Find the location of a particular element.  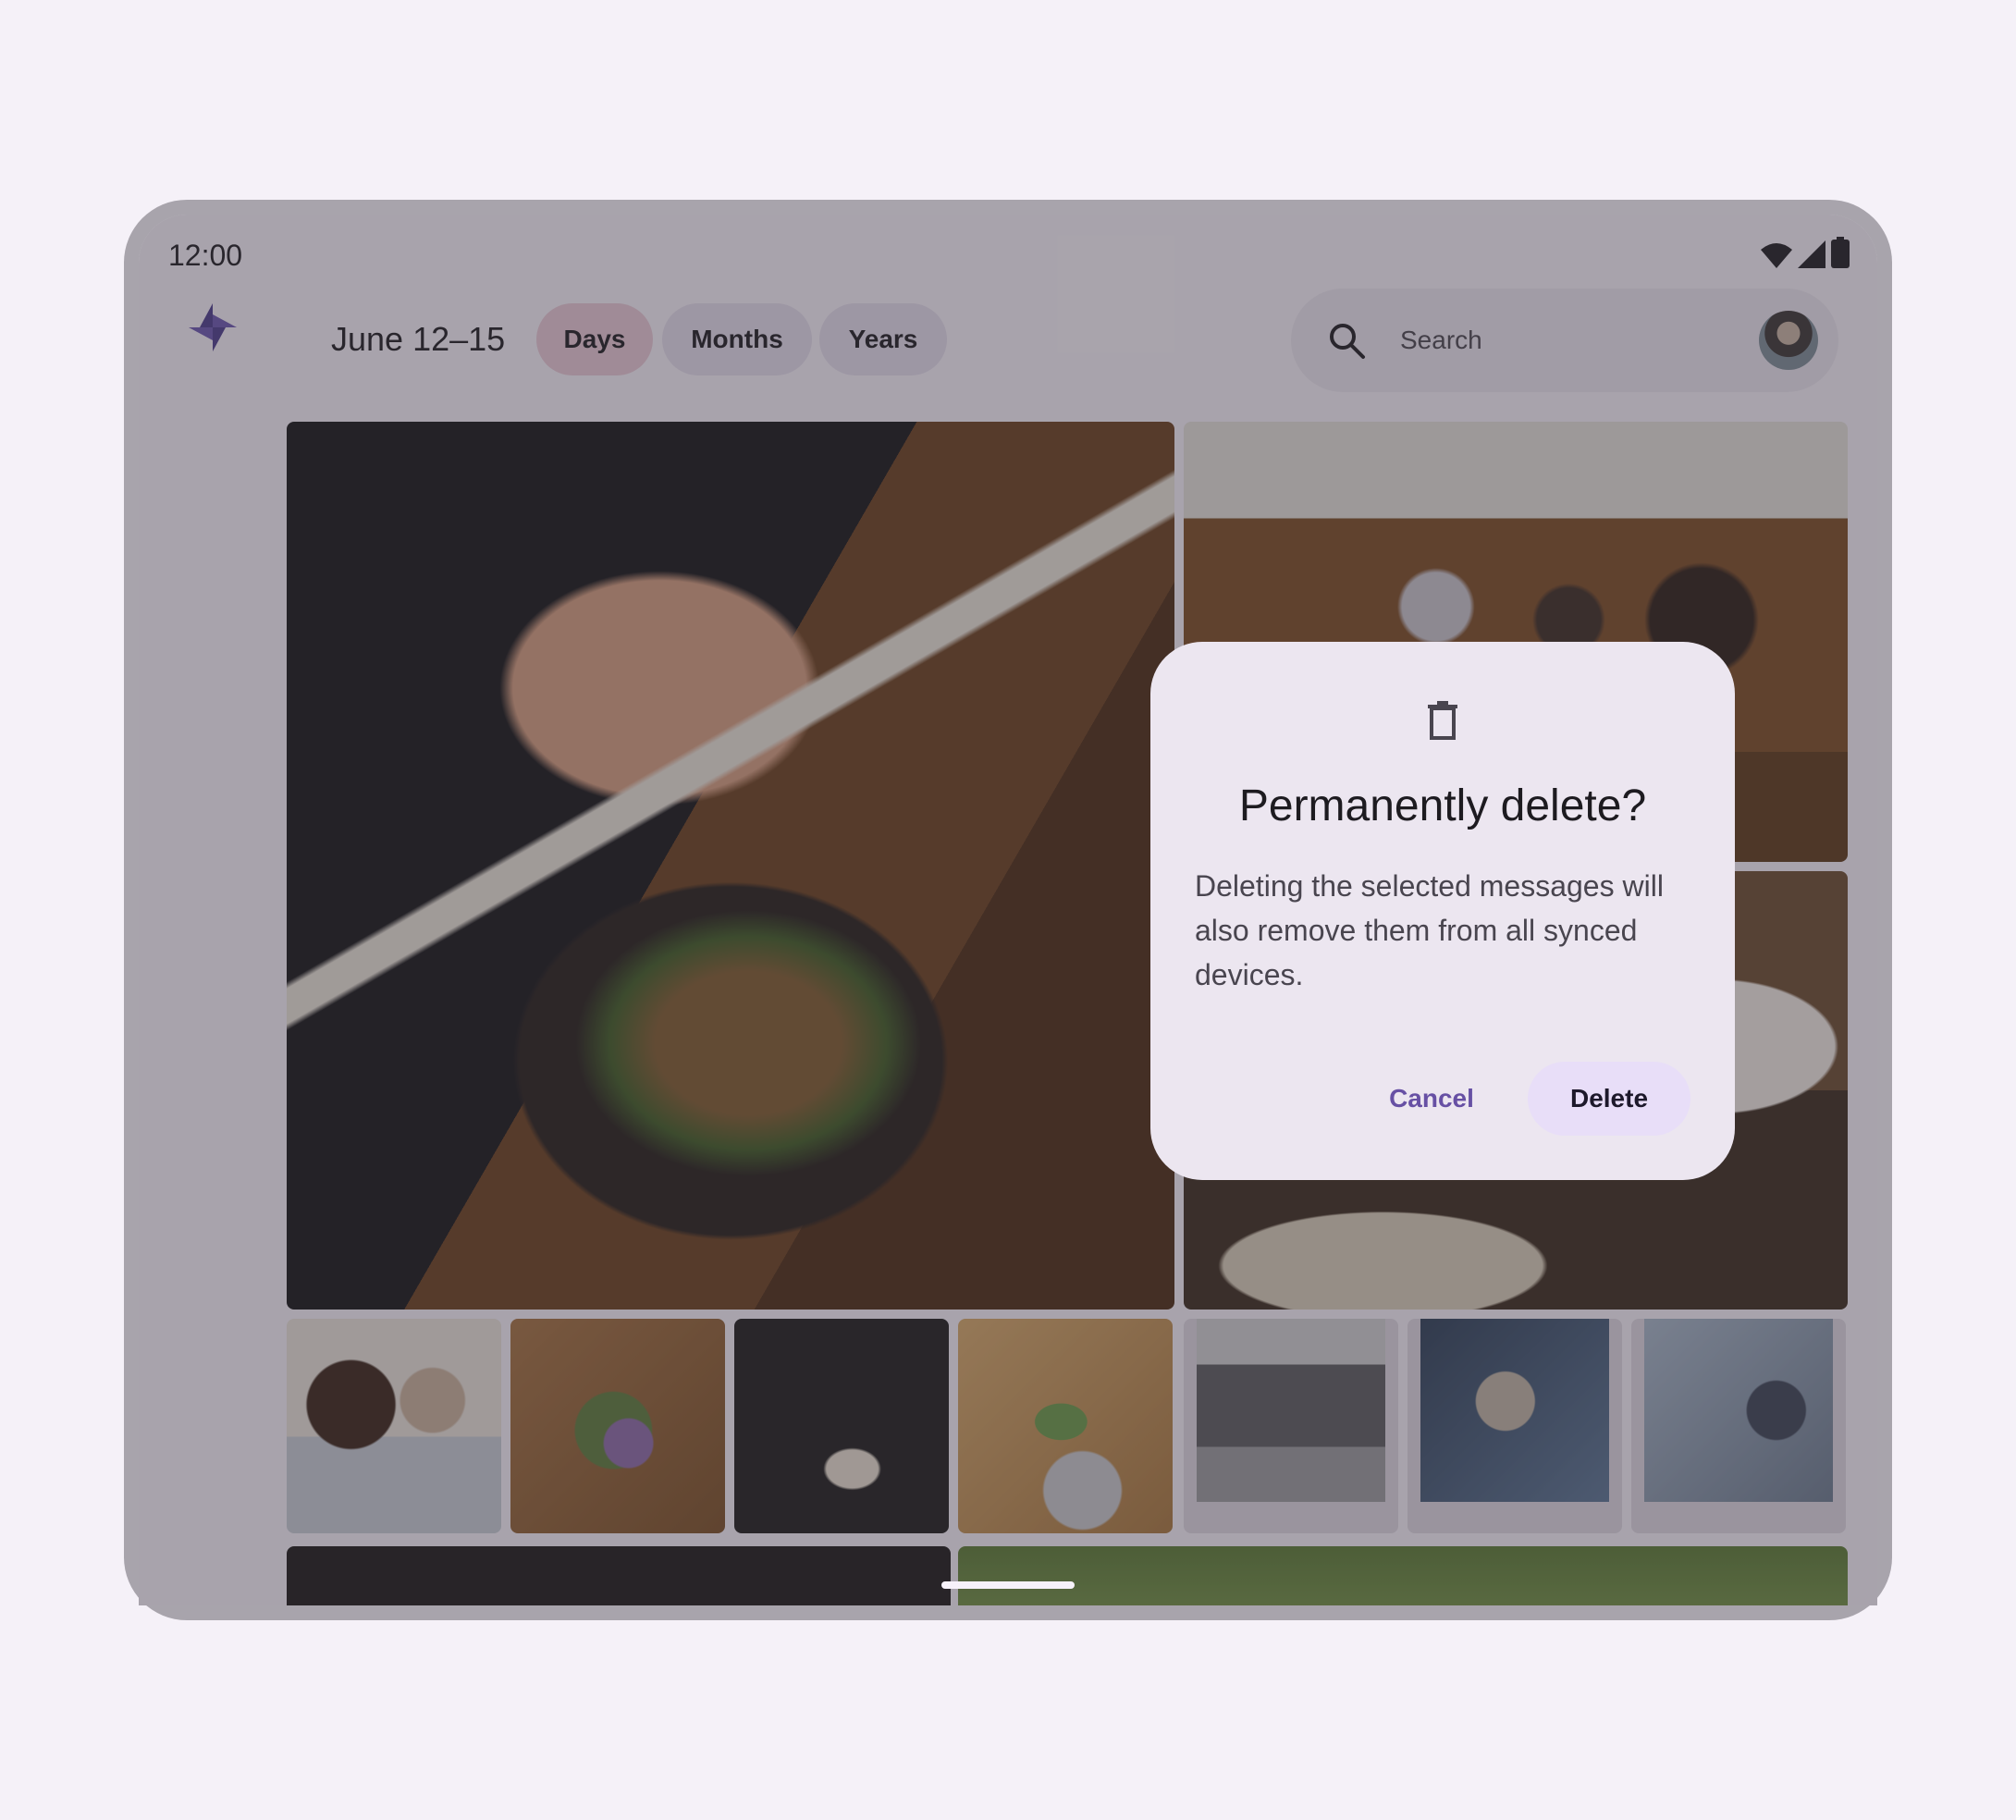

delete-button: Delete is located at coordinates (1609, 1099).